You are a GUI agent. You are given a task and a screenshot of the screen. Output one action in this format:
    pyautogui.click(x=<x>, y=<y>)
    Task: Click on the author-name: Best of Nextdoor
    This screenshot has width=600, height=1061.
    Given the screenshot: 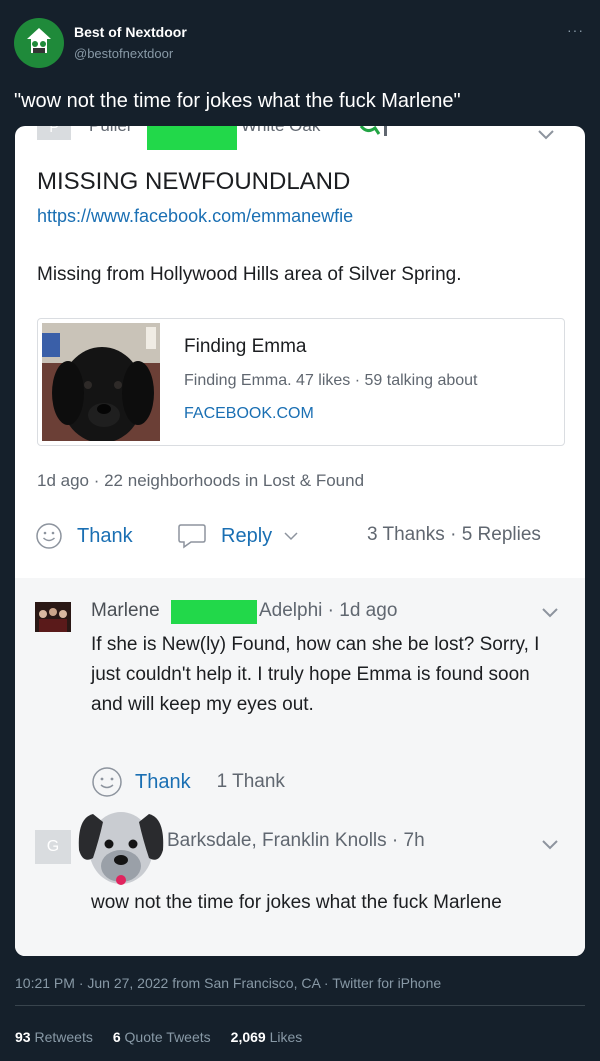 What is the action you would take?
    pyautogui.click(x=130, y=32)
    